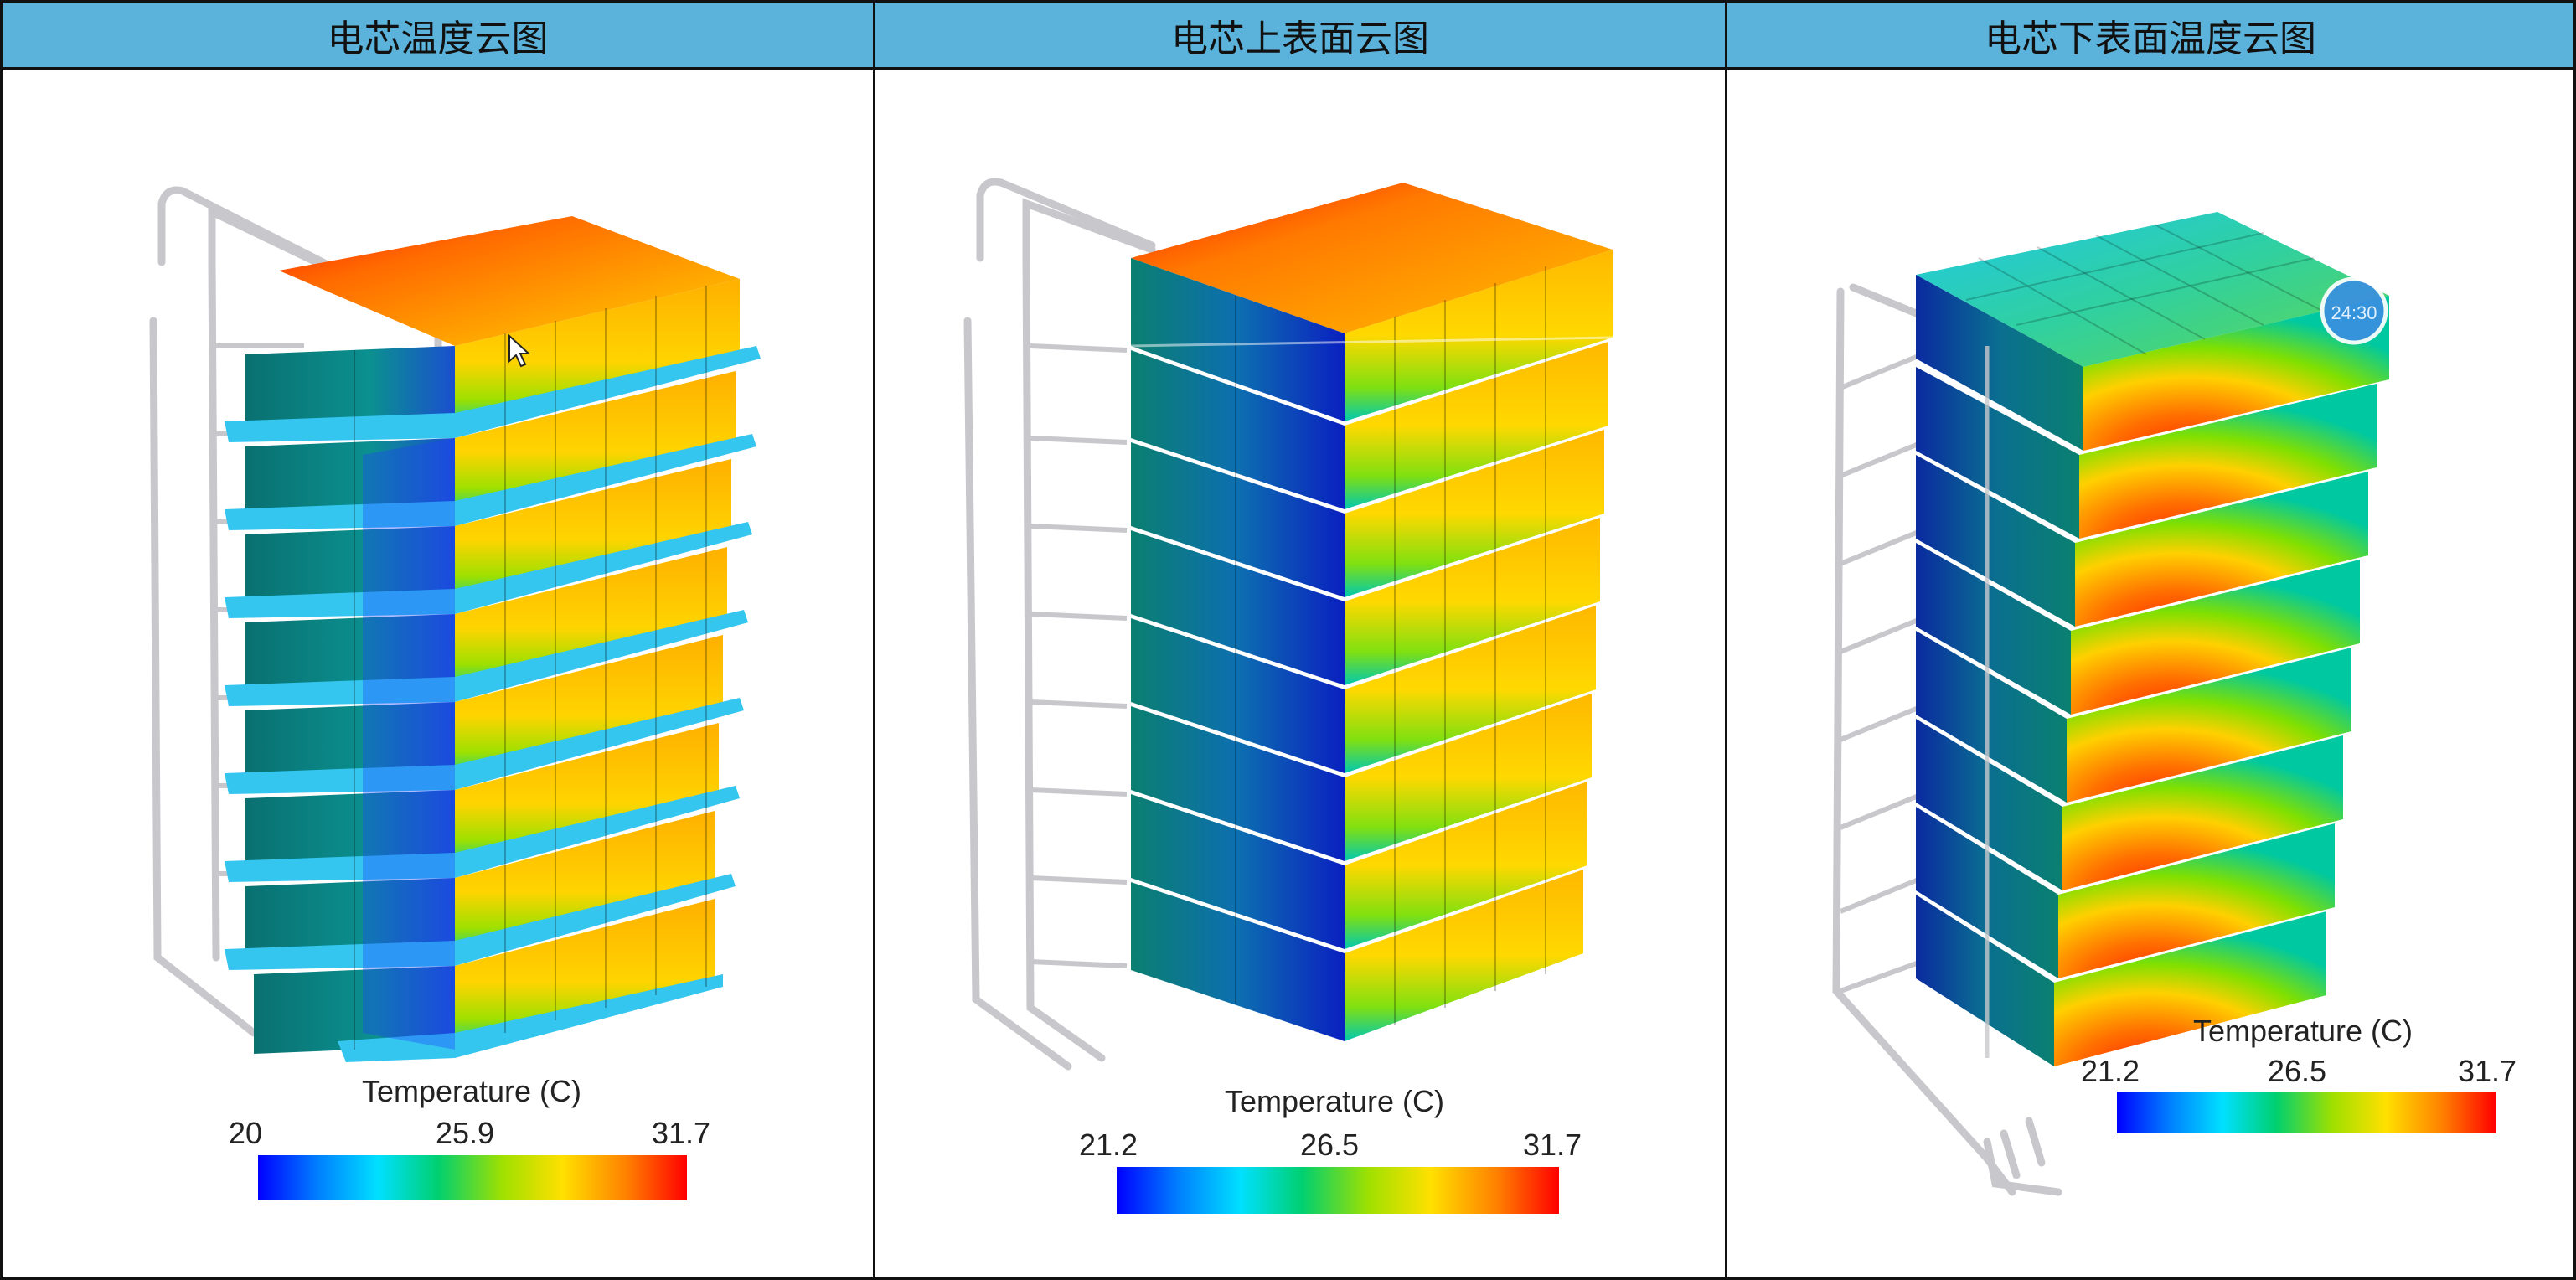 The height and width of the screenshot is (1280, 2576). Describe the element at coordinates (439, 37) in the screenshot. I see `panel-1-title: 电芯温度云图` at that location.